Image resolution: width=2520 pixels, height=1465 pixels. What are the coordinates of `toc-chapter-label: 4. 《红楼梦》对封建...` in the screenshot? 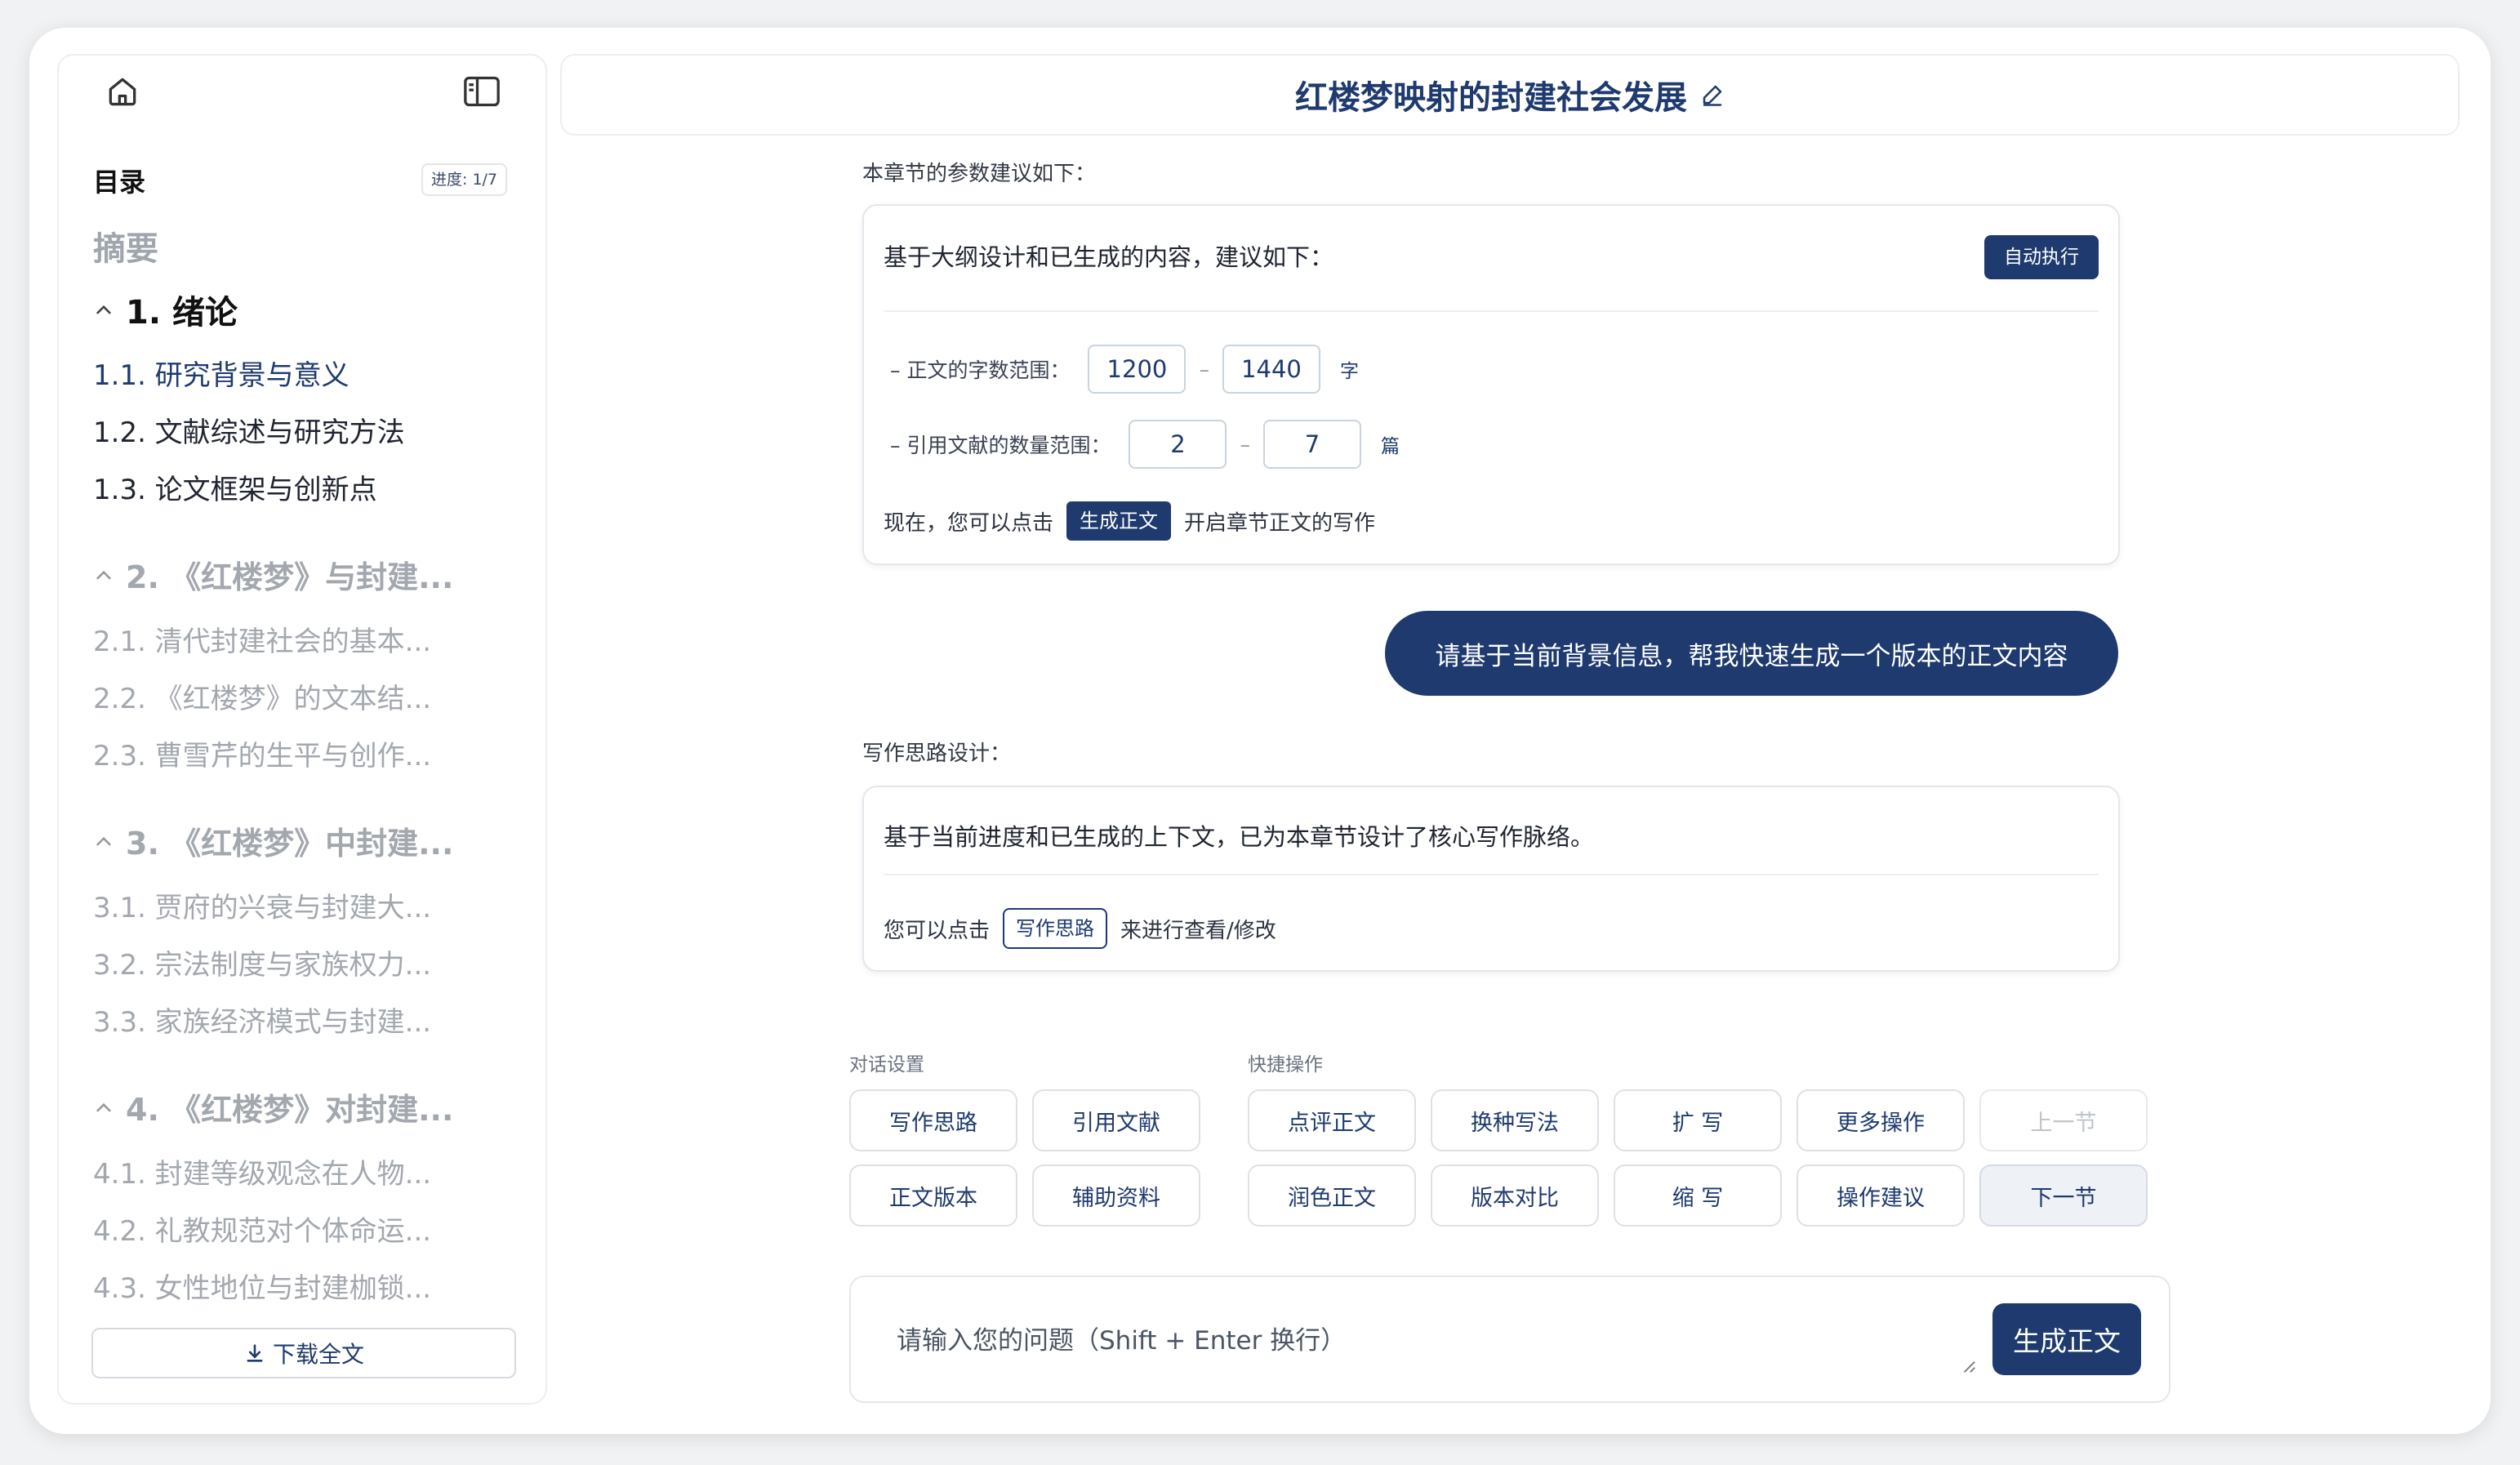 It's located at (290, 1110).